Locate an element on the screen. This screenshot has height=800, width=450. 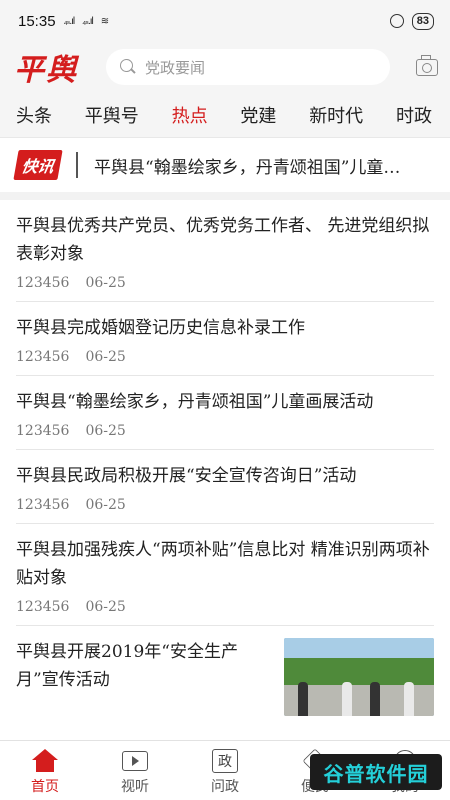
nav-label: 视听 is located at coordinates (135, 786).